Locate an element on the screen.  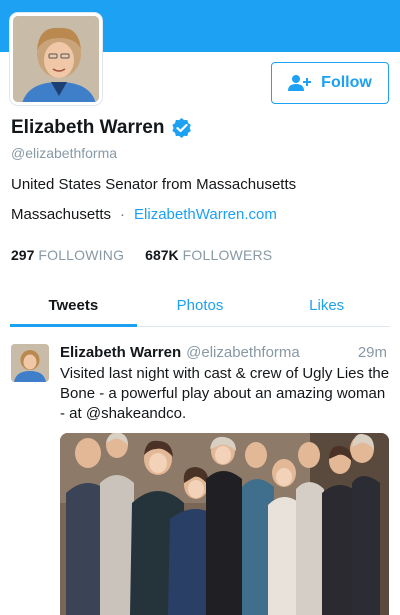
follow-button: Follow is located at coordinates (330, 83).